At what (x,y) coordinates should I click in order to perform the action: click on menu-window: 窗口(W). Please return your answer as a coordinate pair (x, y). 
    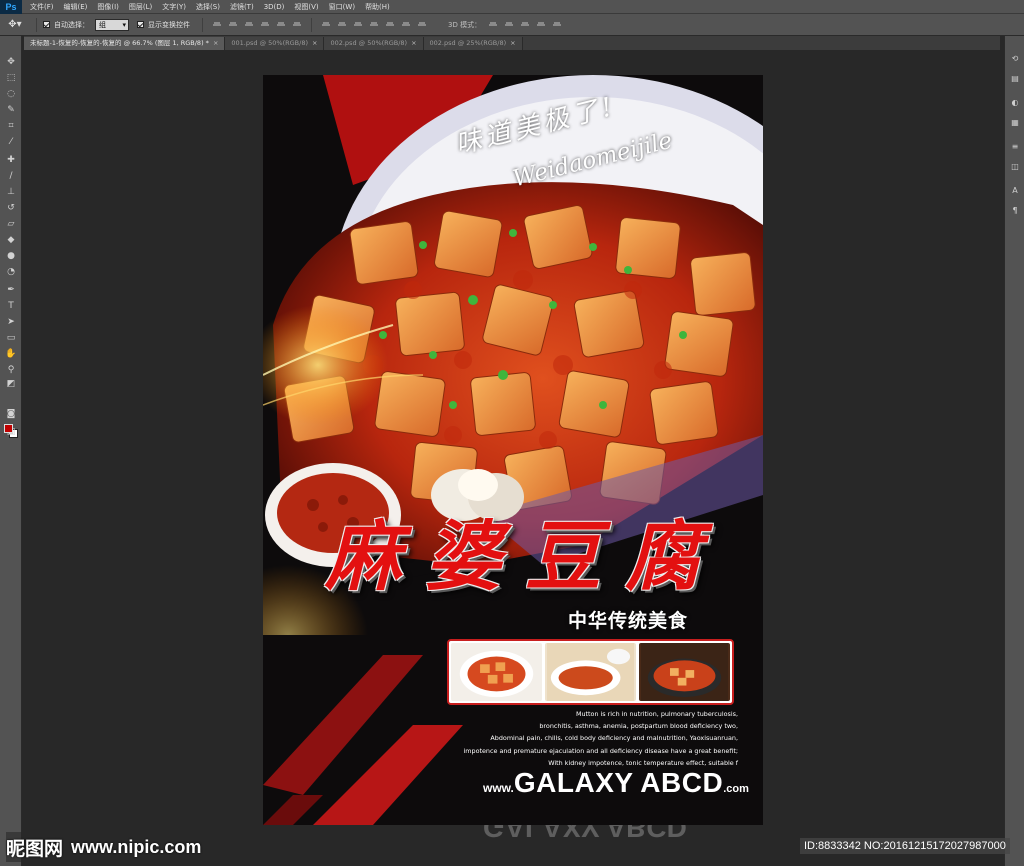
    Looking at the image, I should click on (342, 7).